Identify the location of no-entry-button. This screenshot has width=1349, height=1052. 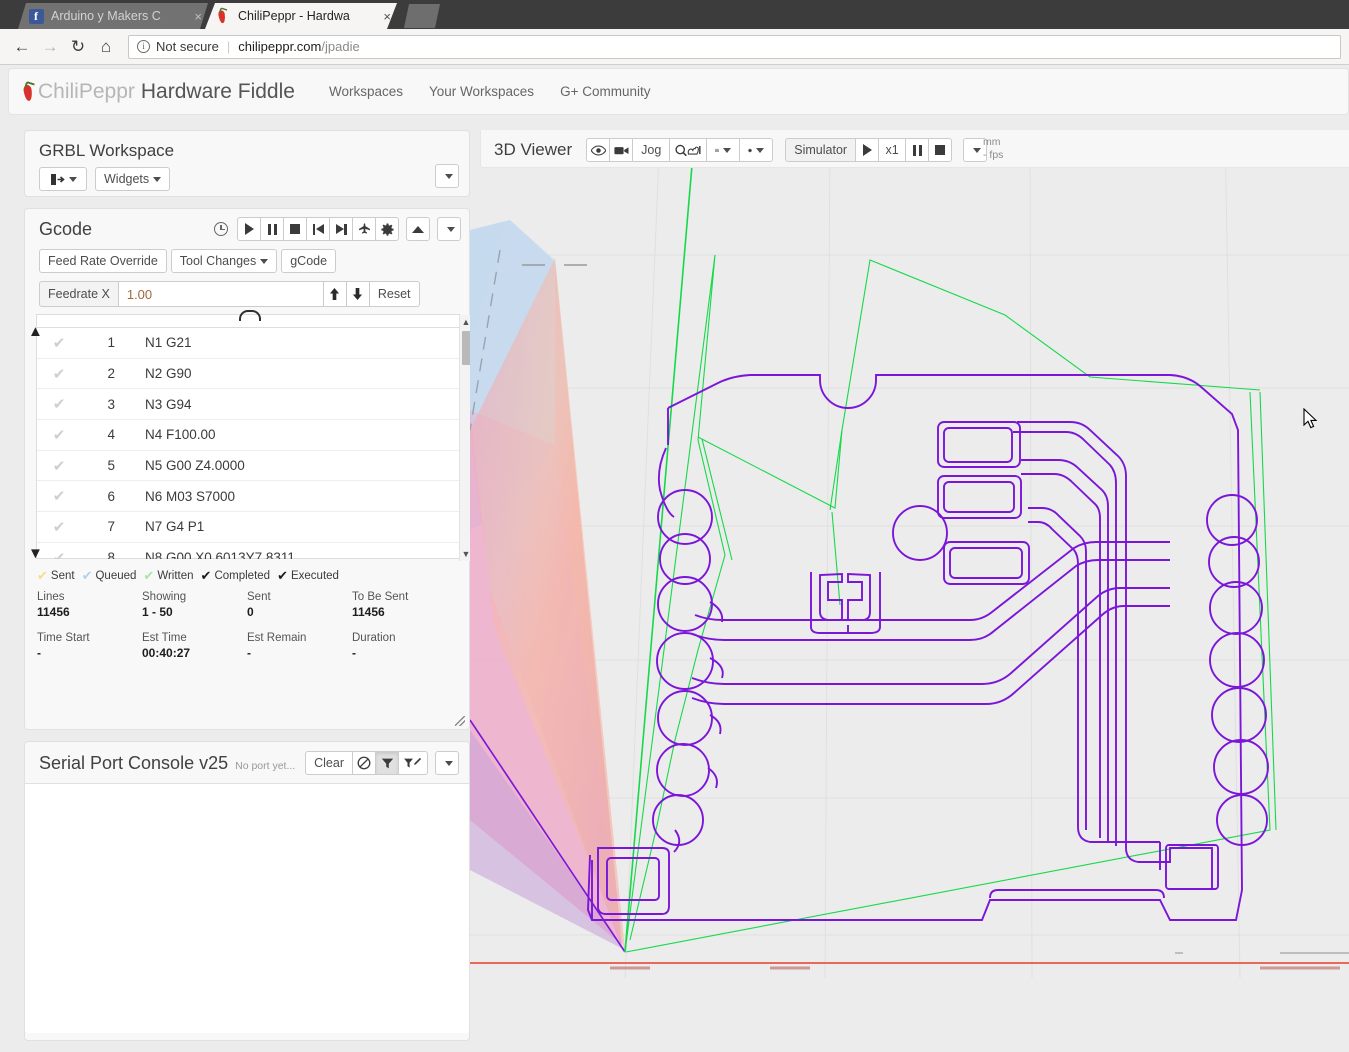
(364, 763).